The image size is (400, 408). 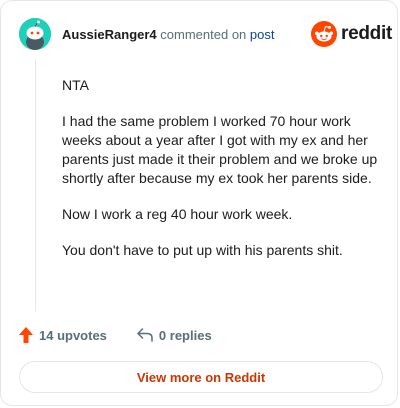 I want to click on username: AussieRanger4, so click(x=109, y=34).